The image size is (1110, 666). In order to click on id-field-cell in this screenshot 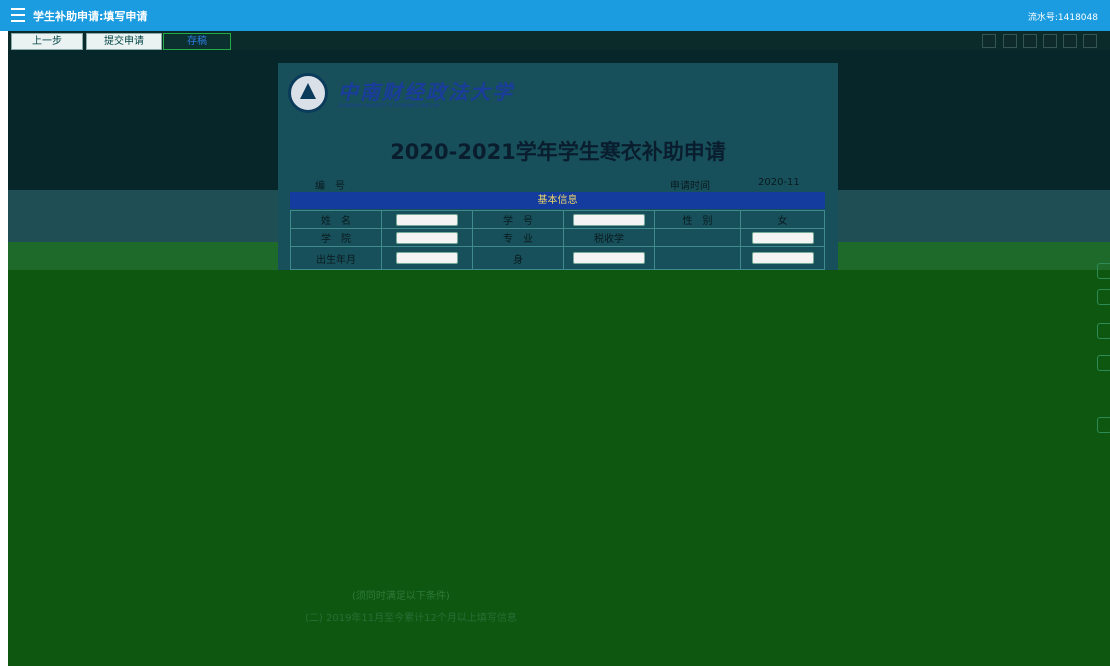, I will do `click(609, 258)`.